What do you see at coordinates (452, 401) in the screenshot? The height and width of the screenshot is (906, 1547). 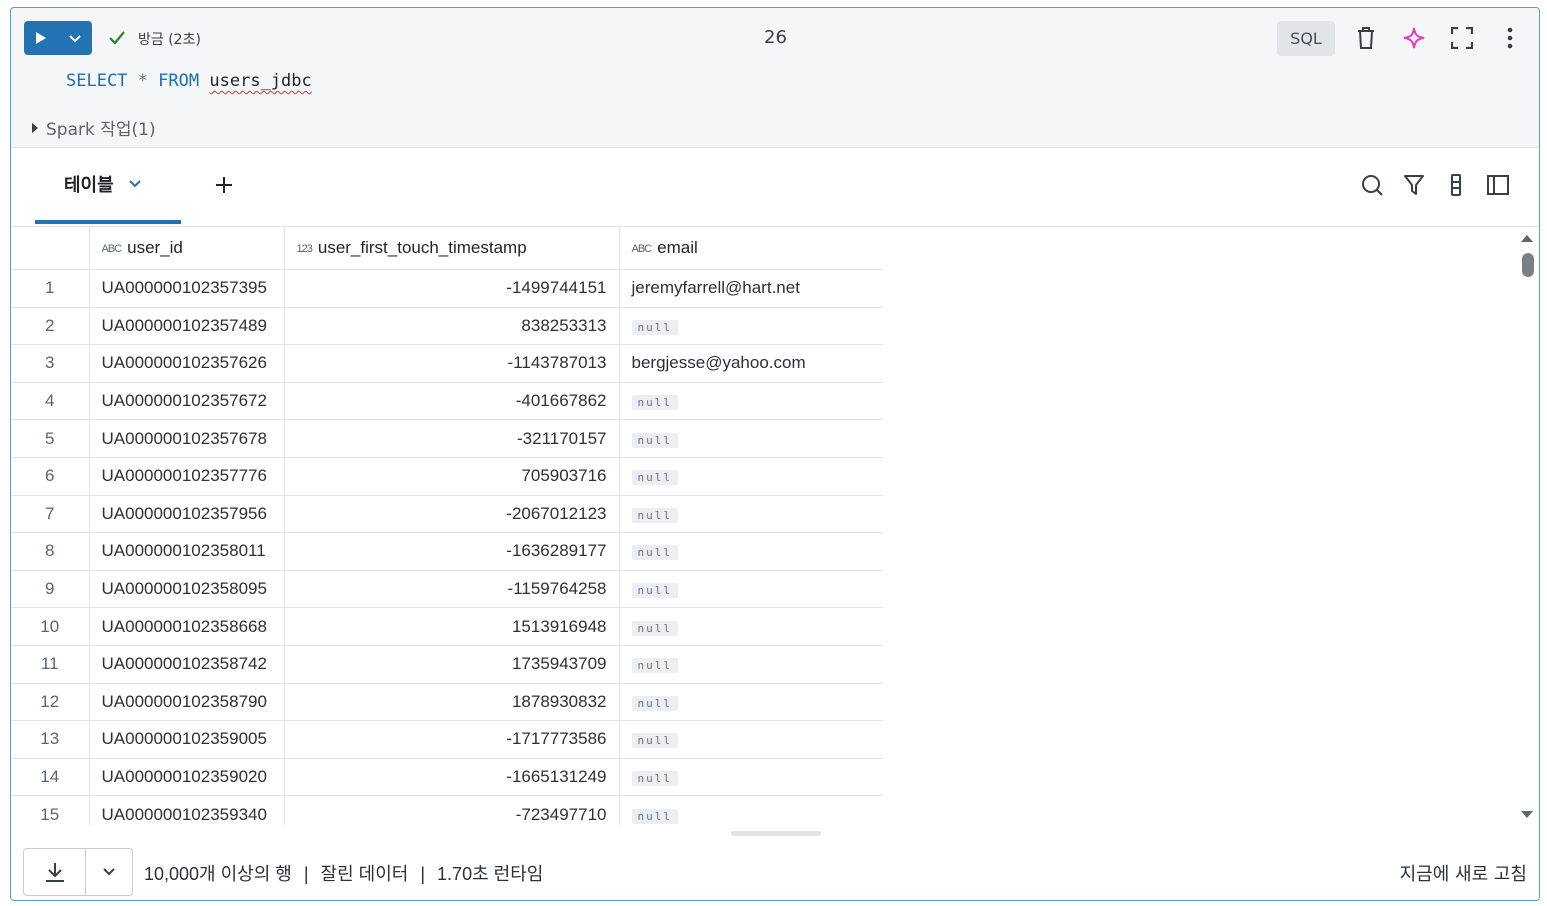 I see `cell-timestamp: -401667862` at bounding box center [452, 401].